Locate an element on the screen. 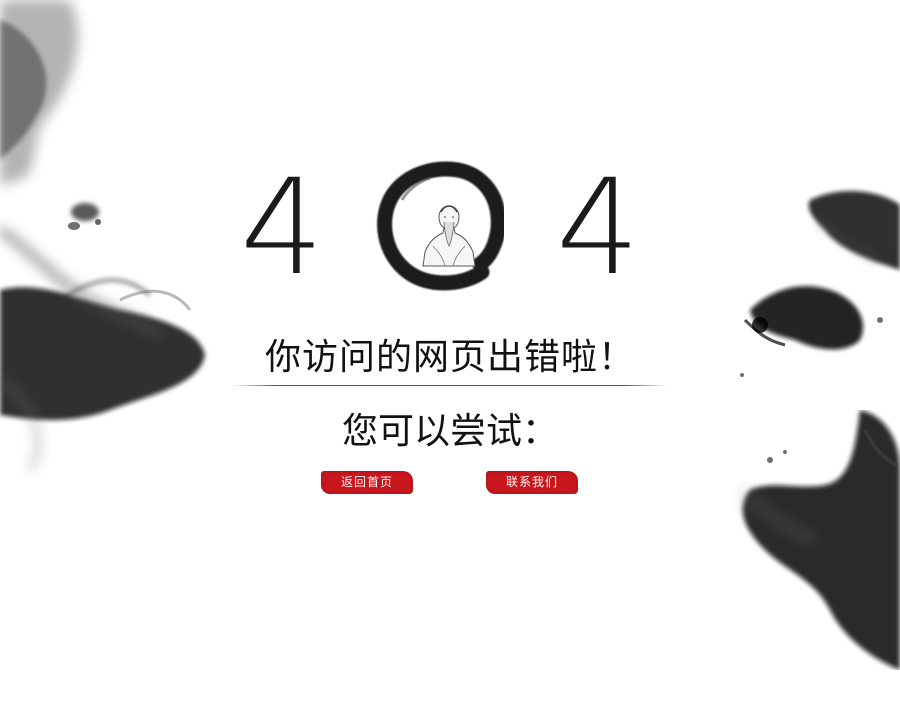 Image resolution: width=900 pixels, height=703 pixels. sage-portrait is located at coordinates (449, 236).